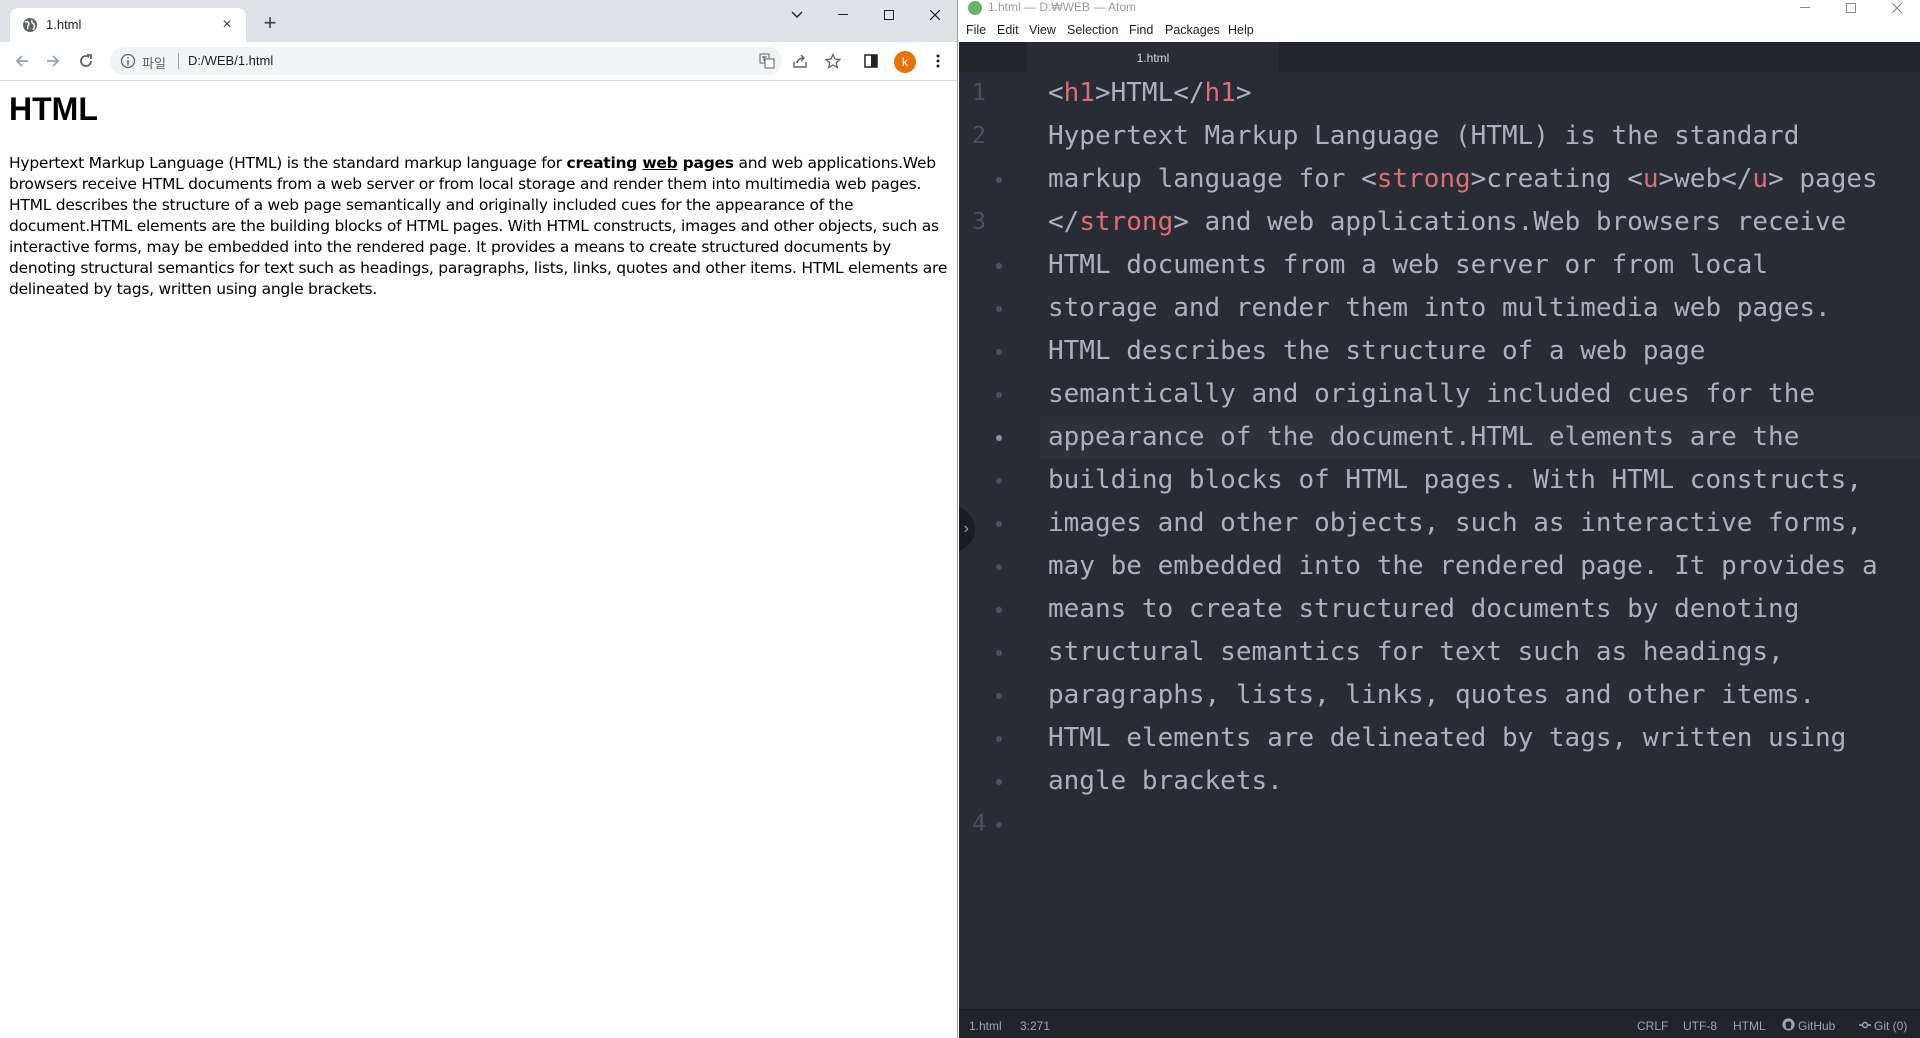 Image resolution: width=1920 pixels, height=1038 pixels. What do you see at coordinates (1008, 30) in the screenshot?
I see `menu-edit: Edit` at bounding box center [1008, 30].